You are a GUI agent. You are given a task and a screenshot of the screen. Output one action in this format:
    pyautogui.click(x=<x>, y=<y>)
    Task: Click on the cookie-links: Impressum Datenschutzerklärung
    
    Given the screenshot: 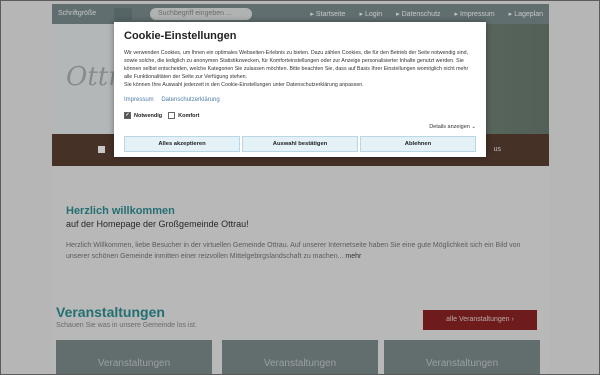 What is the action you would take?
    pyautogui.click(x=175, y=100)
    